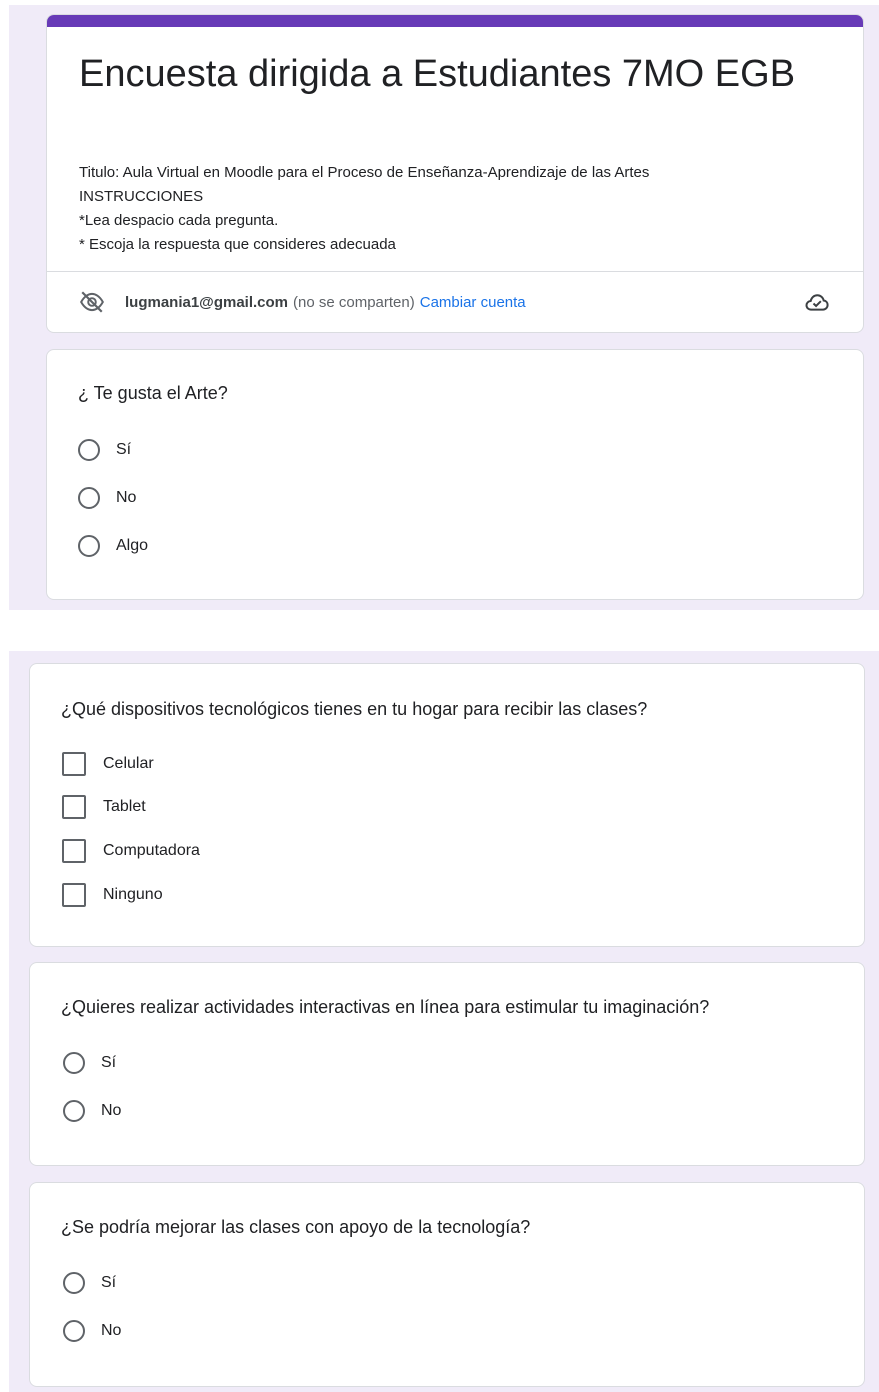 This screenshot has height=1392, width=879. What do you see at coordinates (207, 302) in the screenshot?
I see `account-email: lugmania1@gmail.com` at bounding box center [207, 302].